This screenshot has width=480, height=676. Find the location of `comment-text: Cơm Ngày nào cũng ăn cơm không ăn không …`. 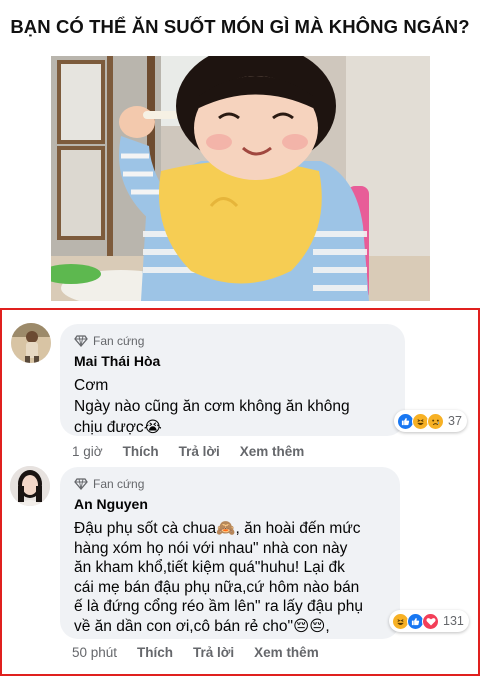

comment-text: Cơm Ngày nào cũng ăn cơm không ăn không … is located at coordinates (212, 406).